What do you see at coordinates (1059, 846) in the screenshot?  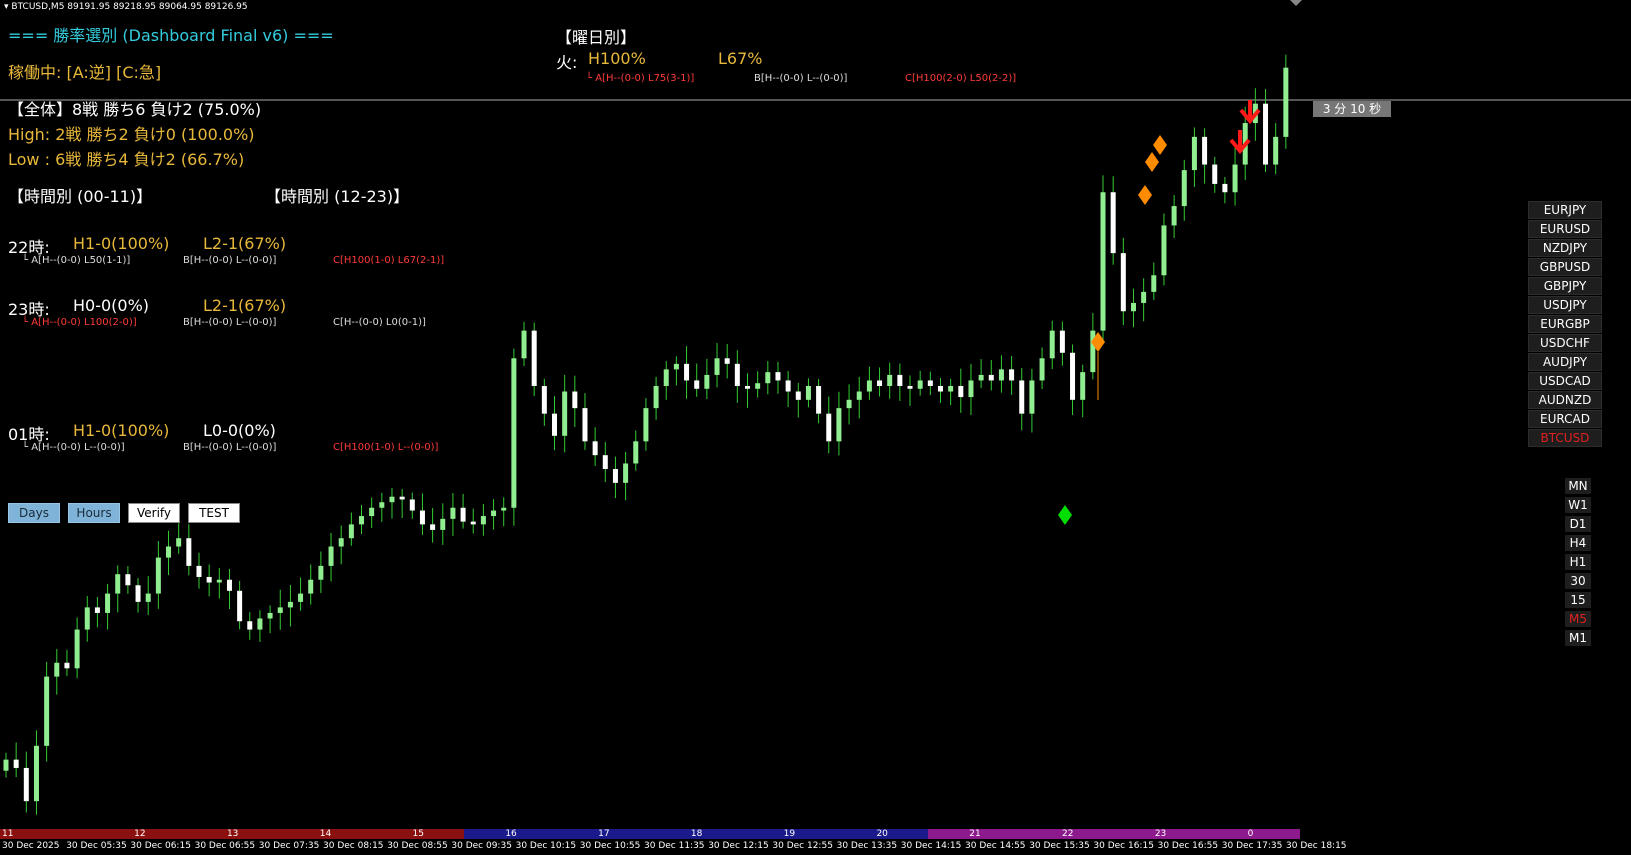 I see `time-tick-label: 30 Dec 15:35` at bounding box center [1059, 846].